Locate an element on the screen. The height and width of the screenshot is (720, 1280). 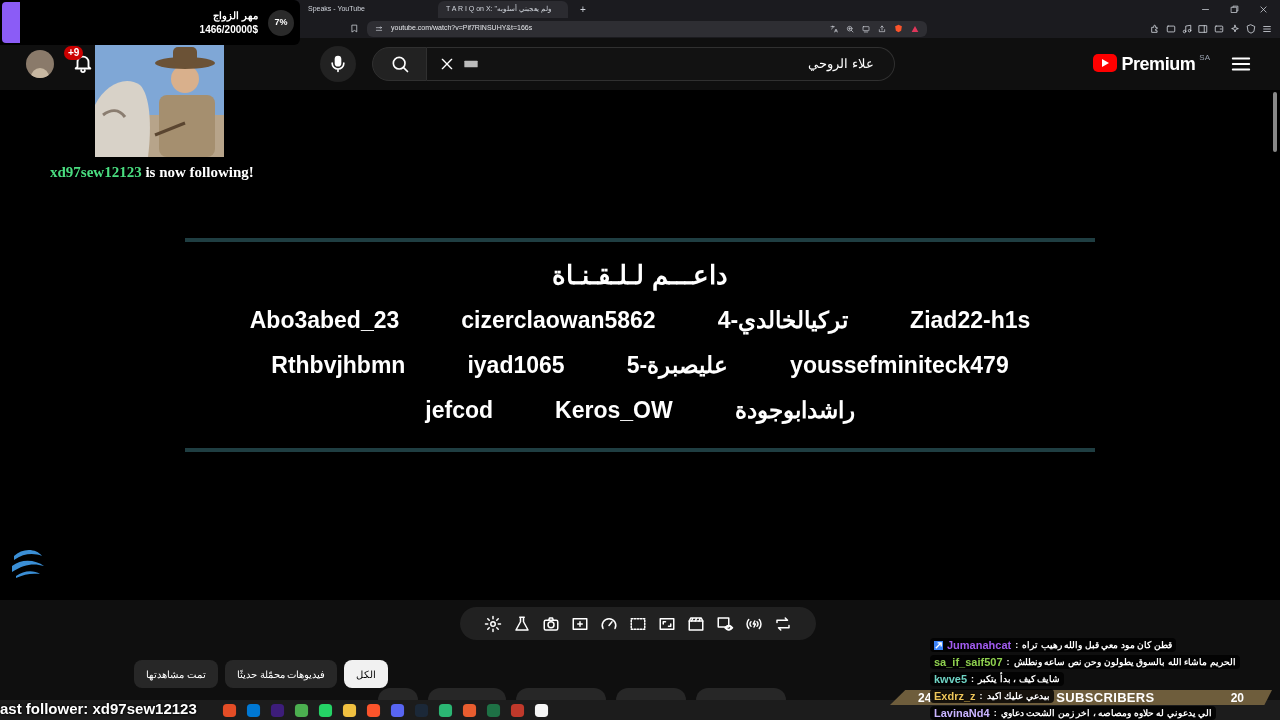
flask-icon is located at coordinates (522, 623).